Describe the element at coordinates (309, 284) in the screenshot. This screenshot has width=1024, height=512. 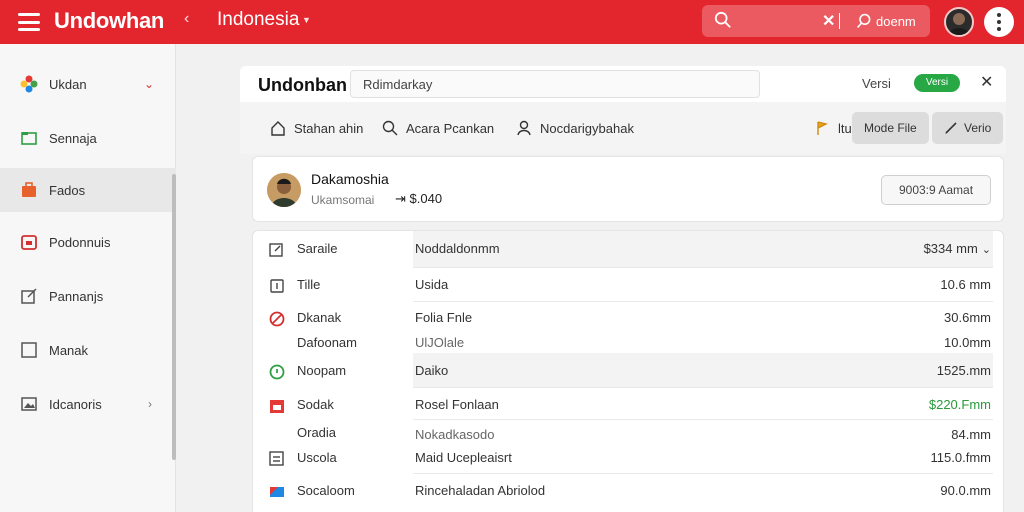
I see `row-label: Tille` at that location.